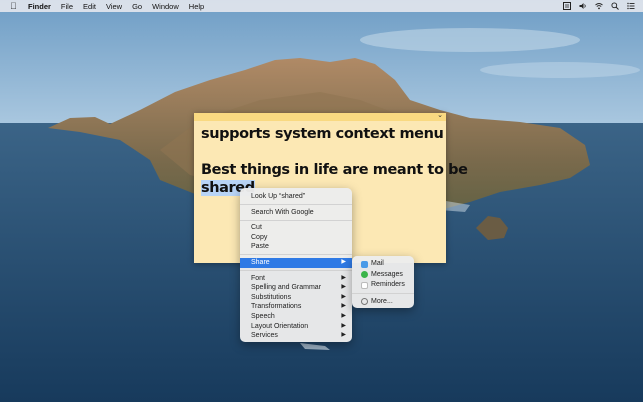 The width and height of the screenshot is (643, 402). What do you see at coordinates (296, 228) in the screenshot?
I see `menu-item-cut: Cut` at bounding box center [296, 228].